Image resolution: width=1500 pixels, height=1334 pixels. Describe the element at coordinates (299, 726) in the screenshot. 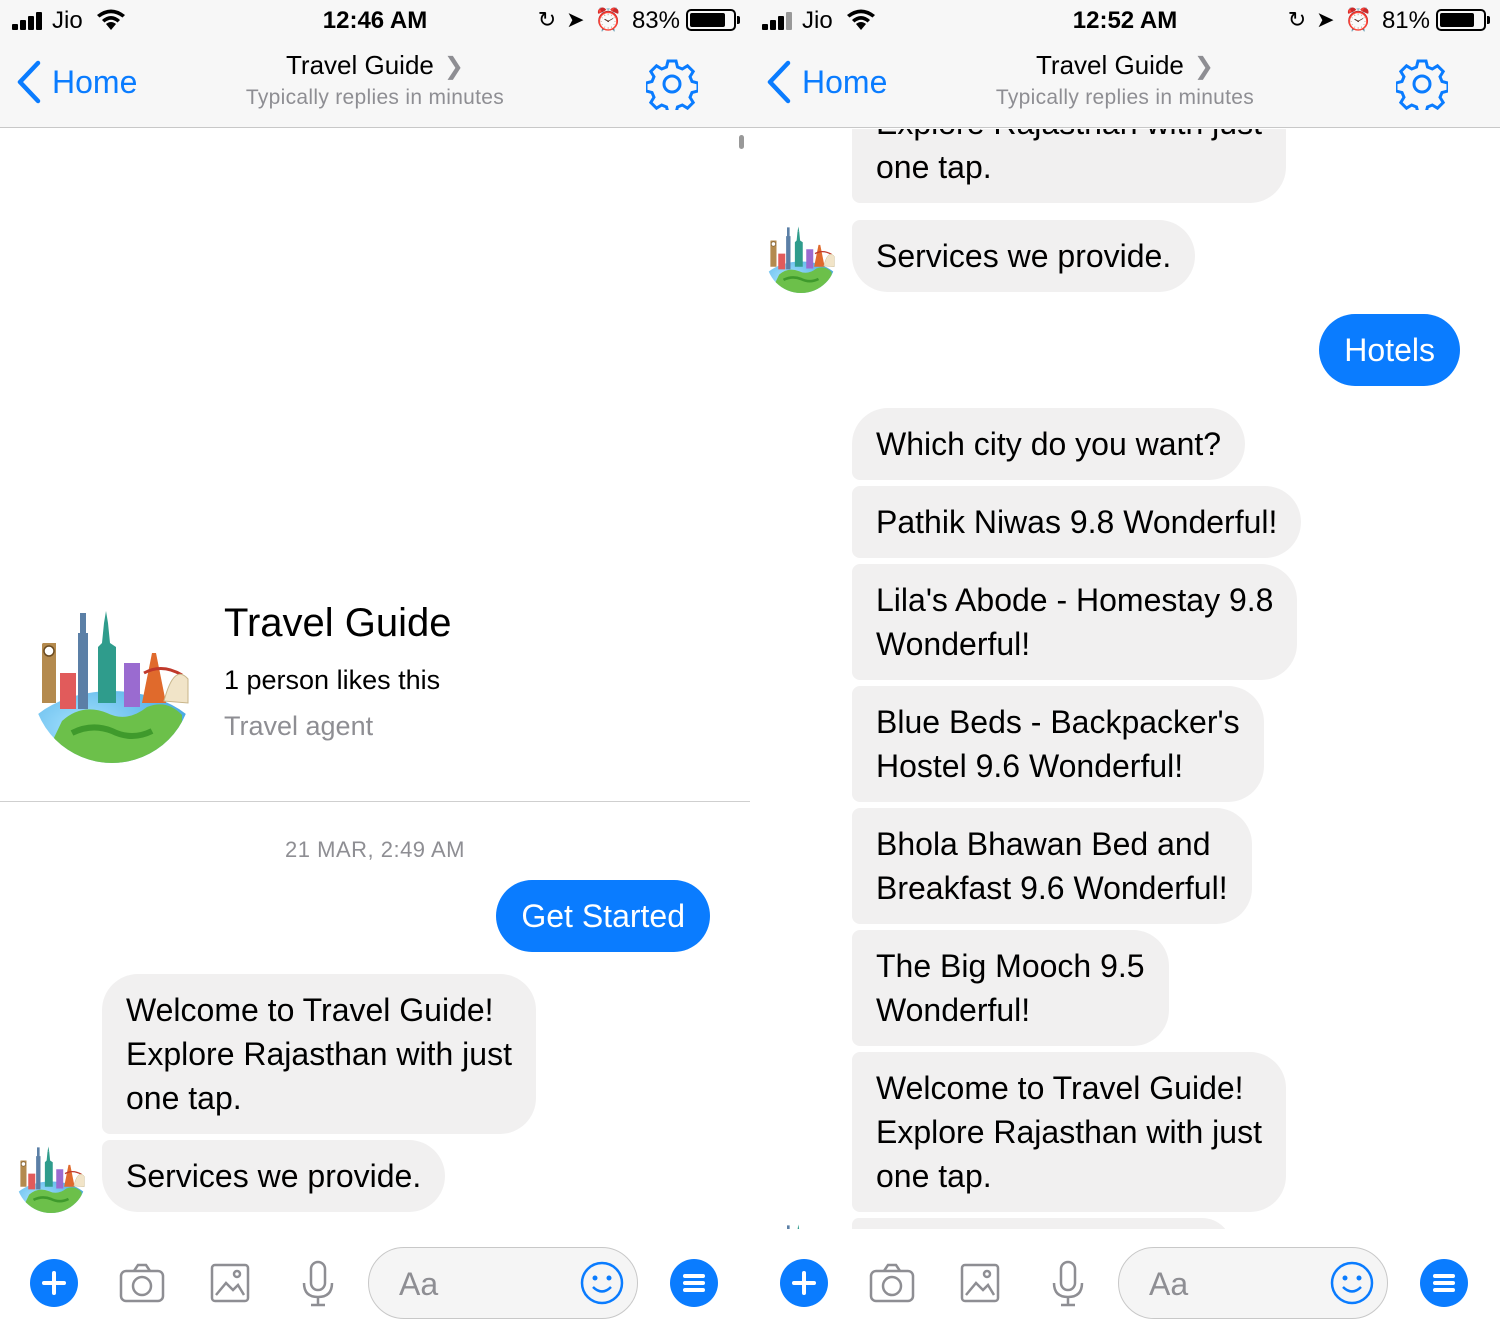

I see `profile-category: Travel agent` at that location.